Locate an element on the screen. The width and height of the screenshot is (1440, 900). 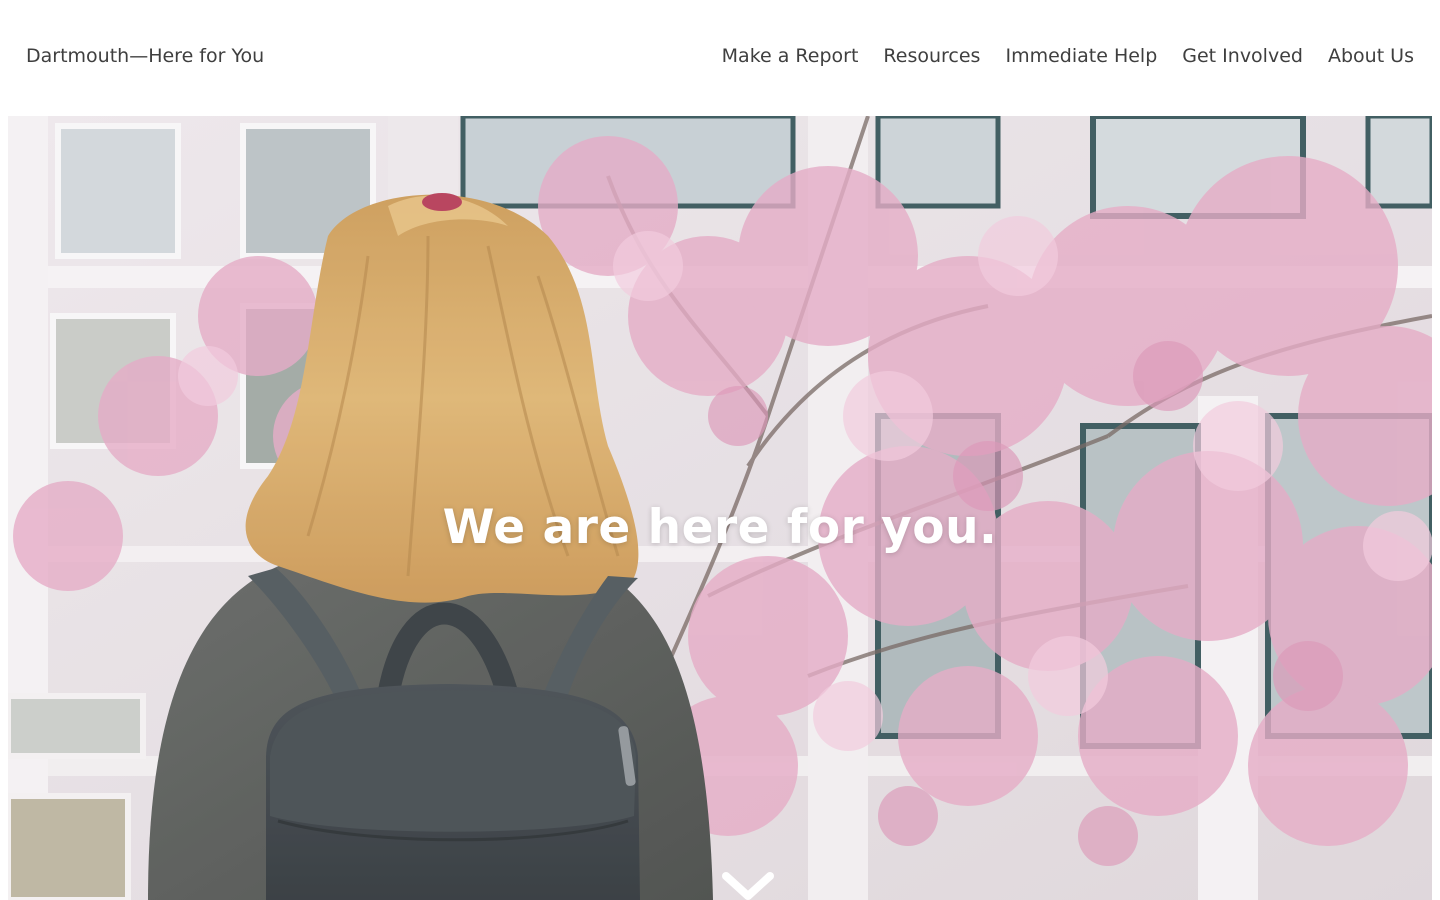
nav-link-about-us: About Us is located at coordinates (1371, 56).